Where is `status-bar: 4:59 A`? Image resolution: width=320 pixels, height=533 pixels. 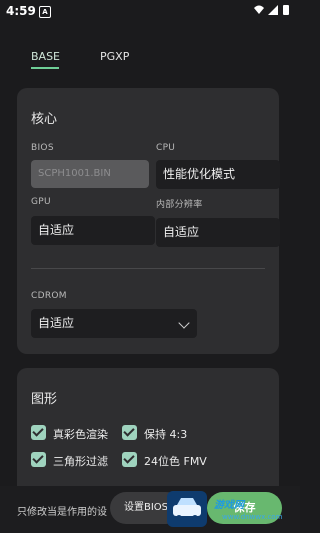
status-bar: 4:59 A is located at coordinates (150, 11).